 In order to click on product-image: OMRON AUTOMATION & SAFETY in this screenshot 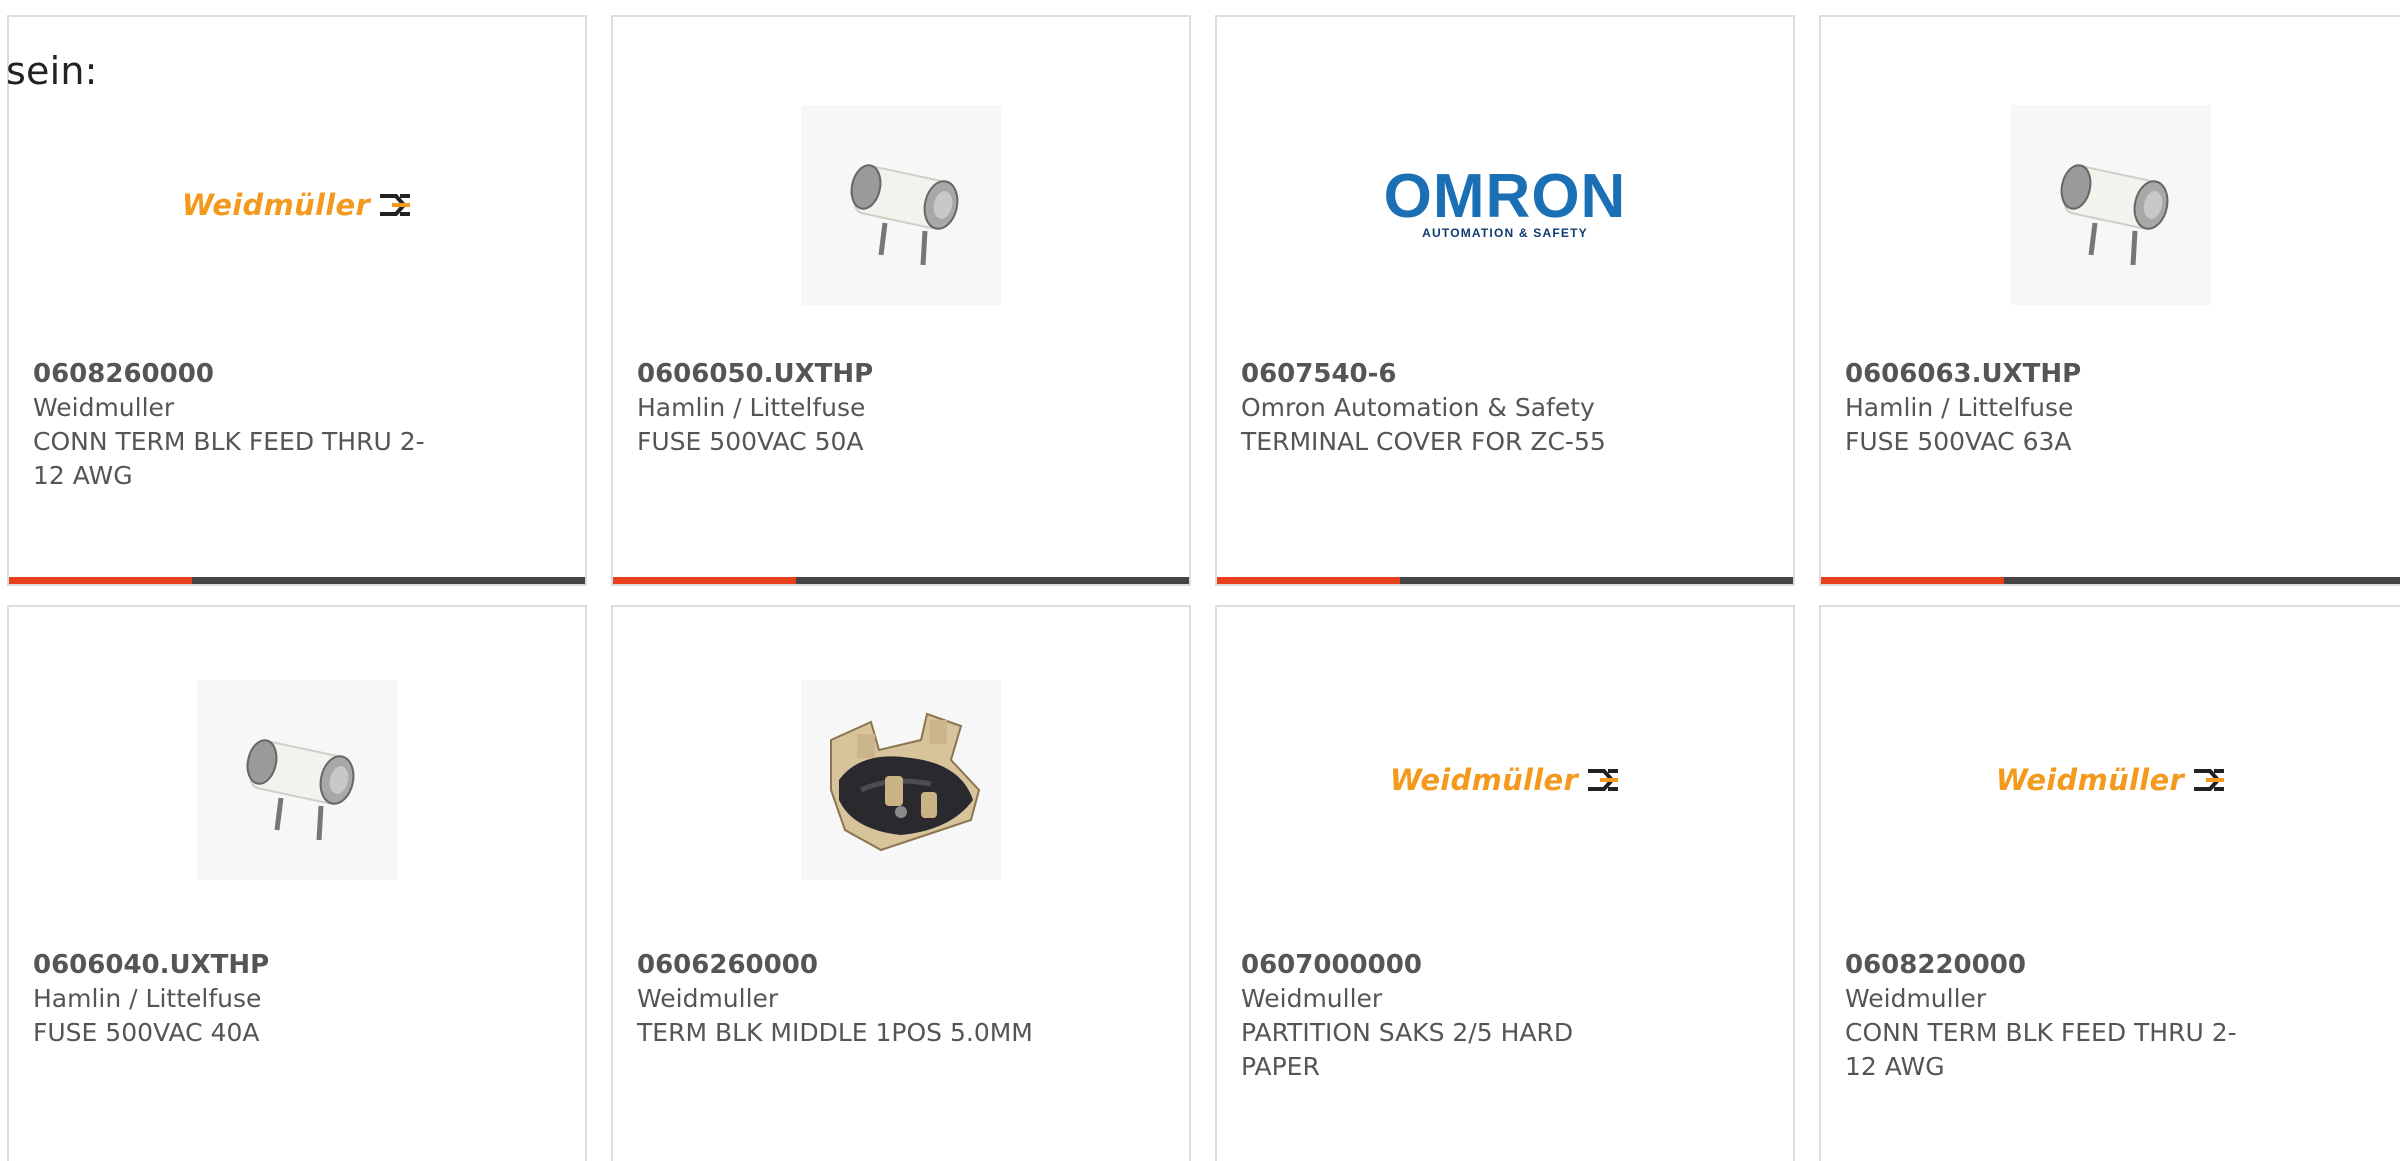, I will do `click(1505, 205)`.